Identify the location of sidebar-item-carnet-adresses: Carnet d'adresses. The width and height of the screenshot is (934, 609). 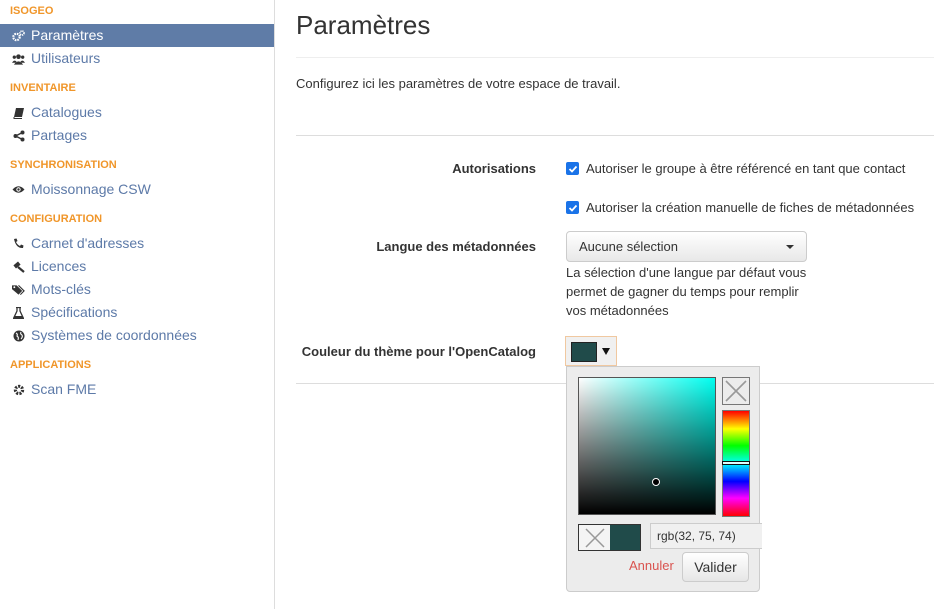
(137, 243).